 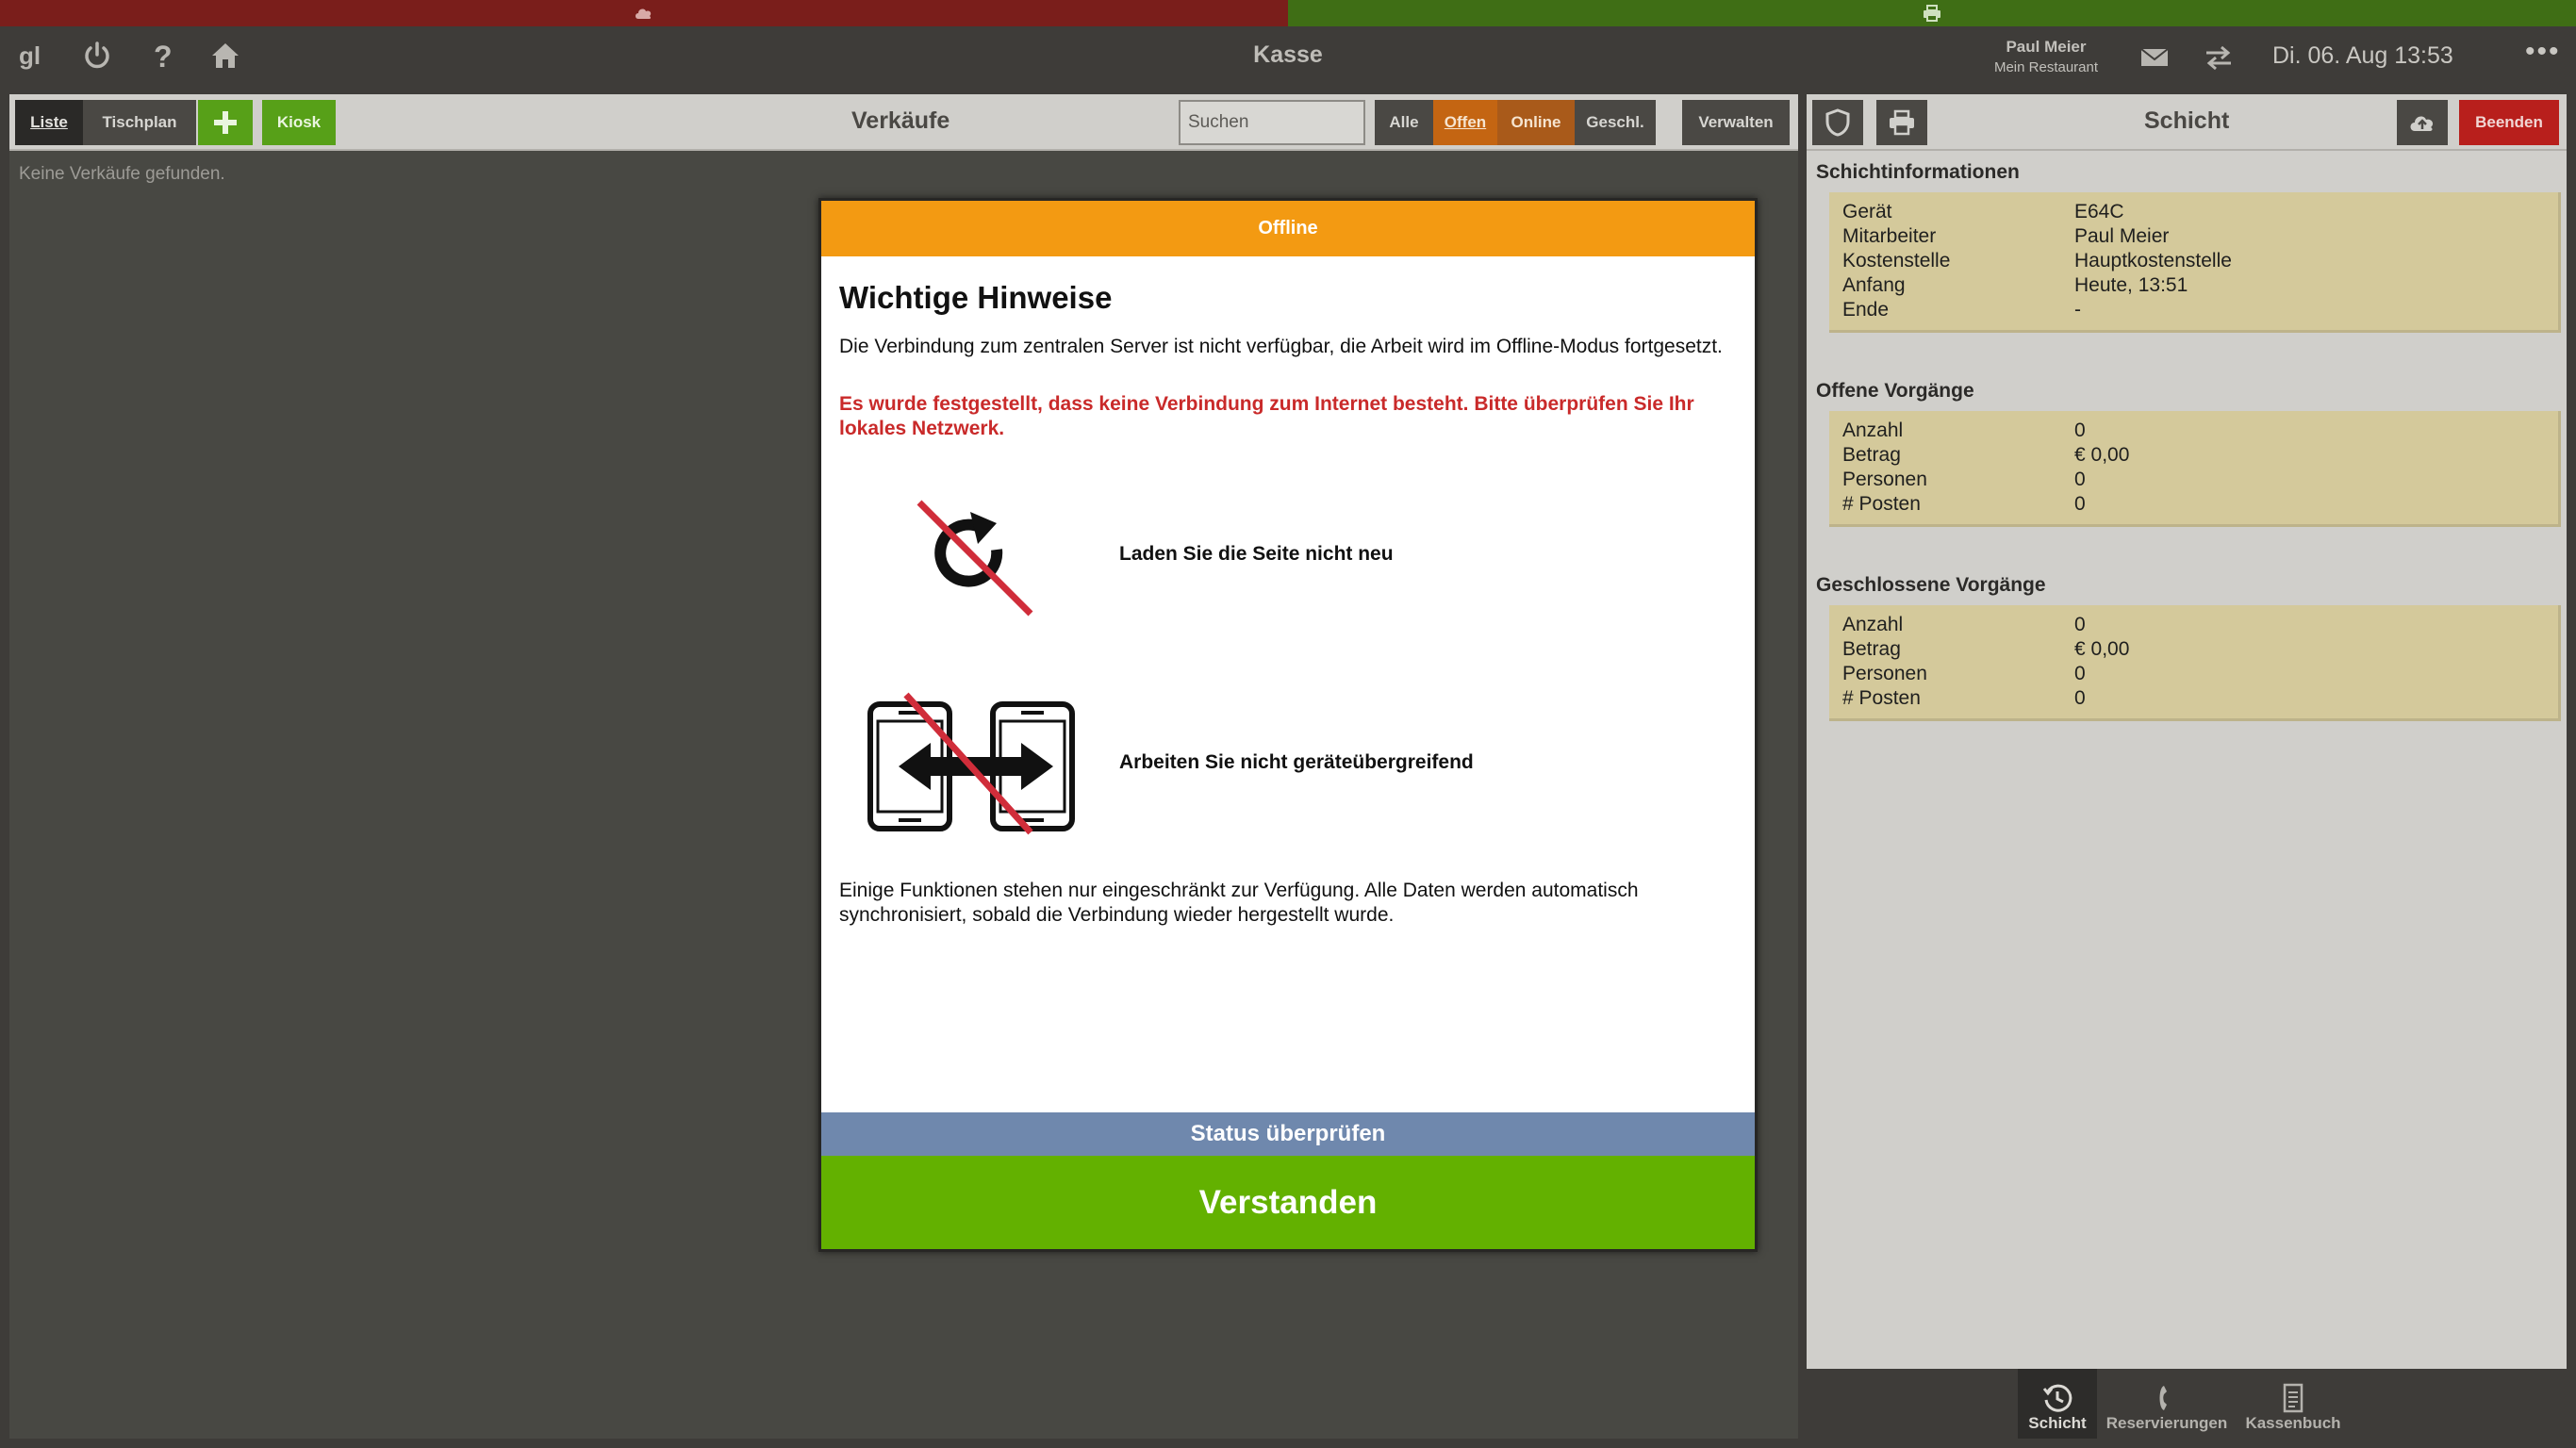 I want to click on tab-list: Liste, so click(x=49, y=122).